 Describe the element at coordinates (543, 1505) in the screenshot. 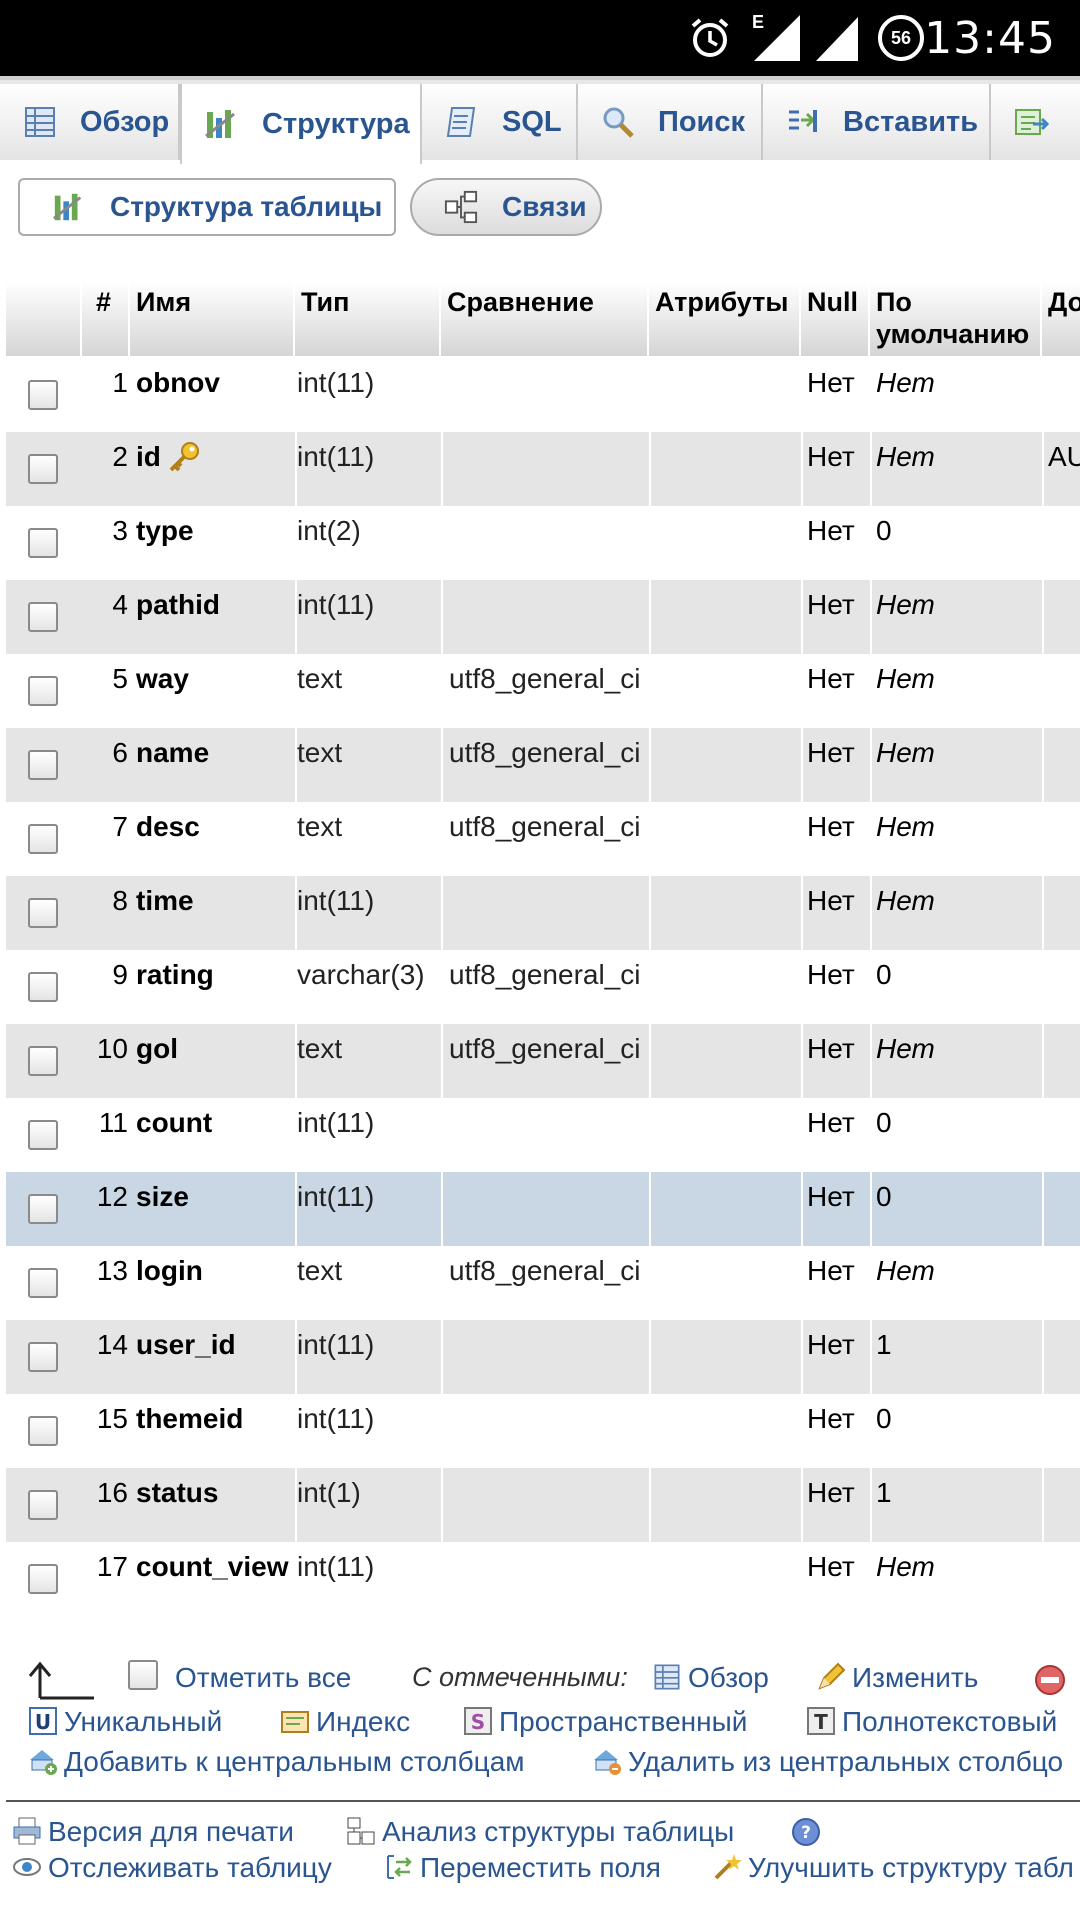

I see `table-row: 16 status int(1) Нет 1` at that location.